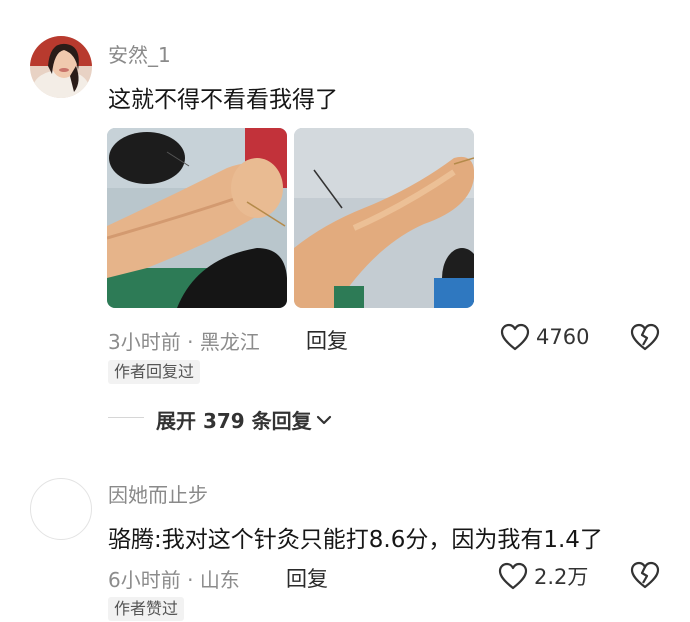 The height and width of the screenshot is (622, 690). I want to click on like-count: 4760, so click(563, 337).